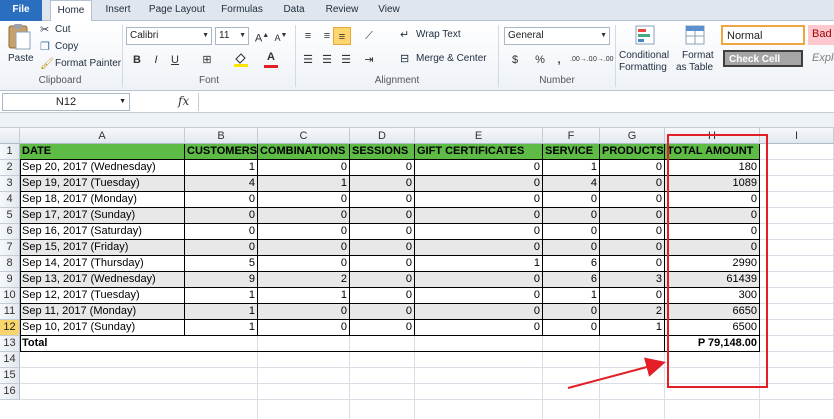  I want to click on value-cell: 6500, so click(712, 328).